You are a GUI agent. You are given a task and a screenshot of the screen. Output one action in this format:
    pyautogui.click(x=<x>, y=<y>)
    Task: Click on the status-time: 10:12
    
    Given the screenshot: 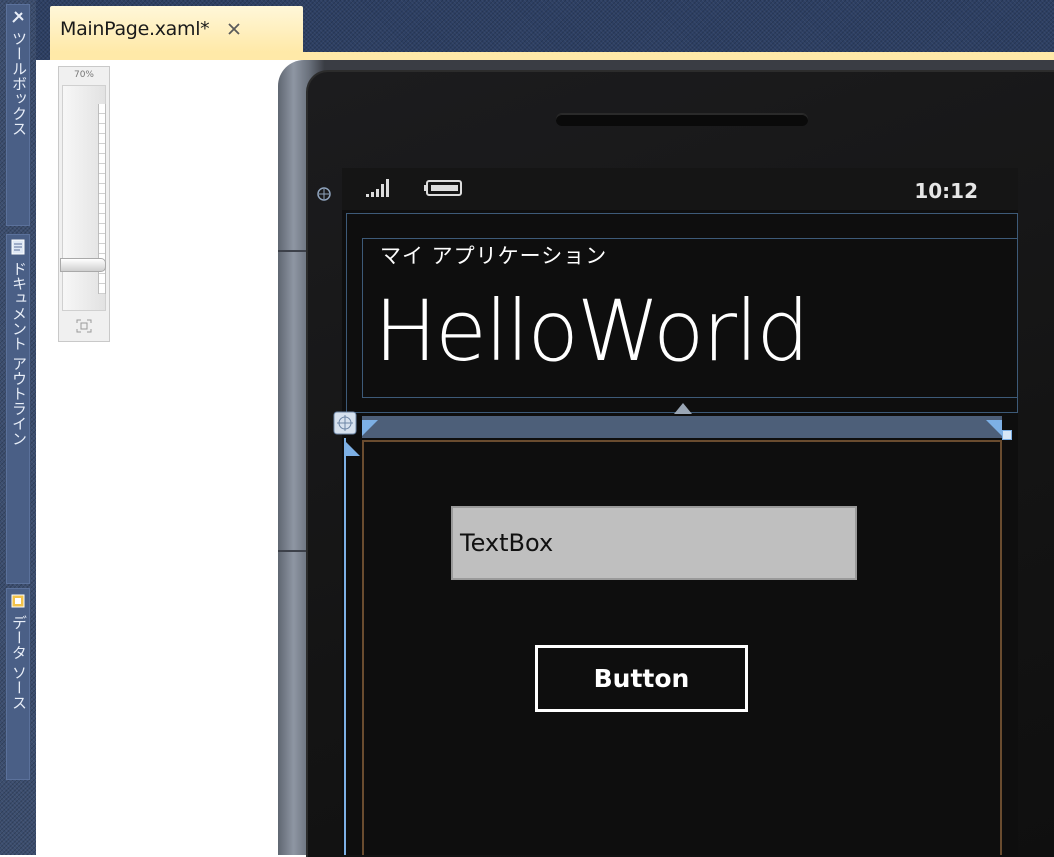 What is the action you would take?
    pyautogui.click(x=946, y=191)
    